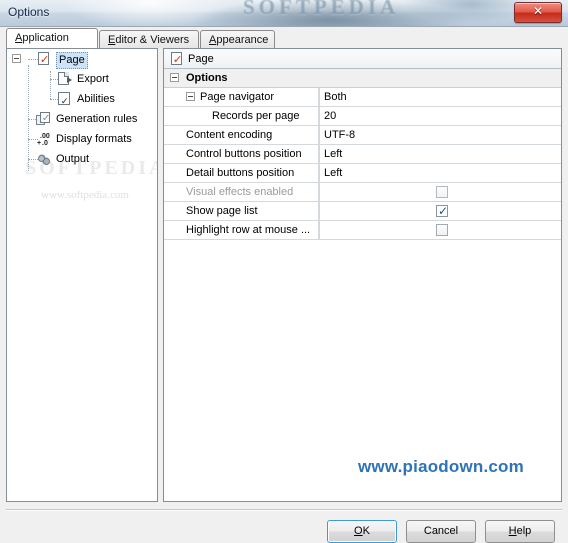 The height and width of the screenshot is (543, 568). Describe the element at coordinates (44, 59) in the screenshot. I see `page-check-icon: ✓` at that location.